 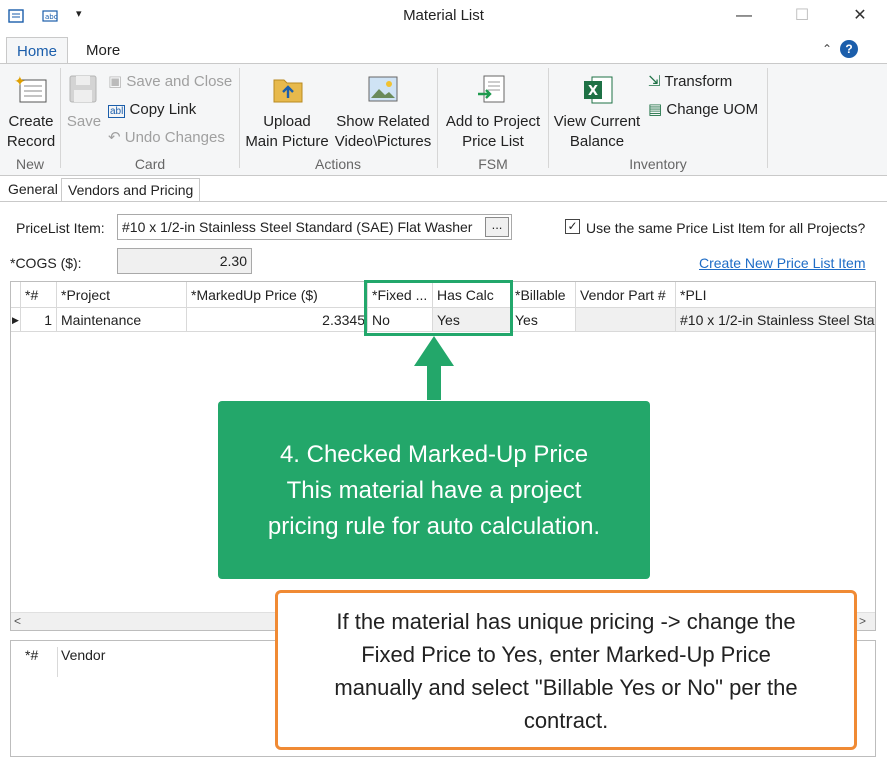 I want to click on view-current-balance-button: X View Current Balance, so click(x=597, y=112).